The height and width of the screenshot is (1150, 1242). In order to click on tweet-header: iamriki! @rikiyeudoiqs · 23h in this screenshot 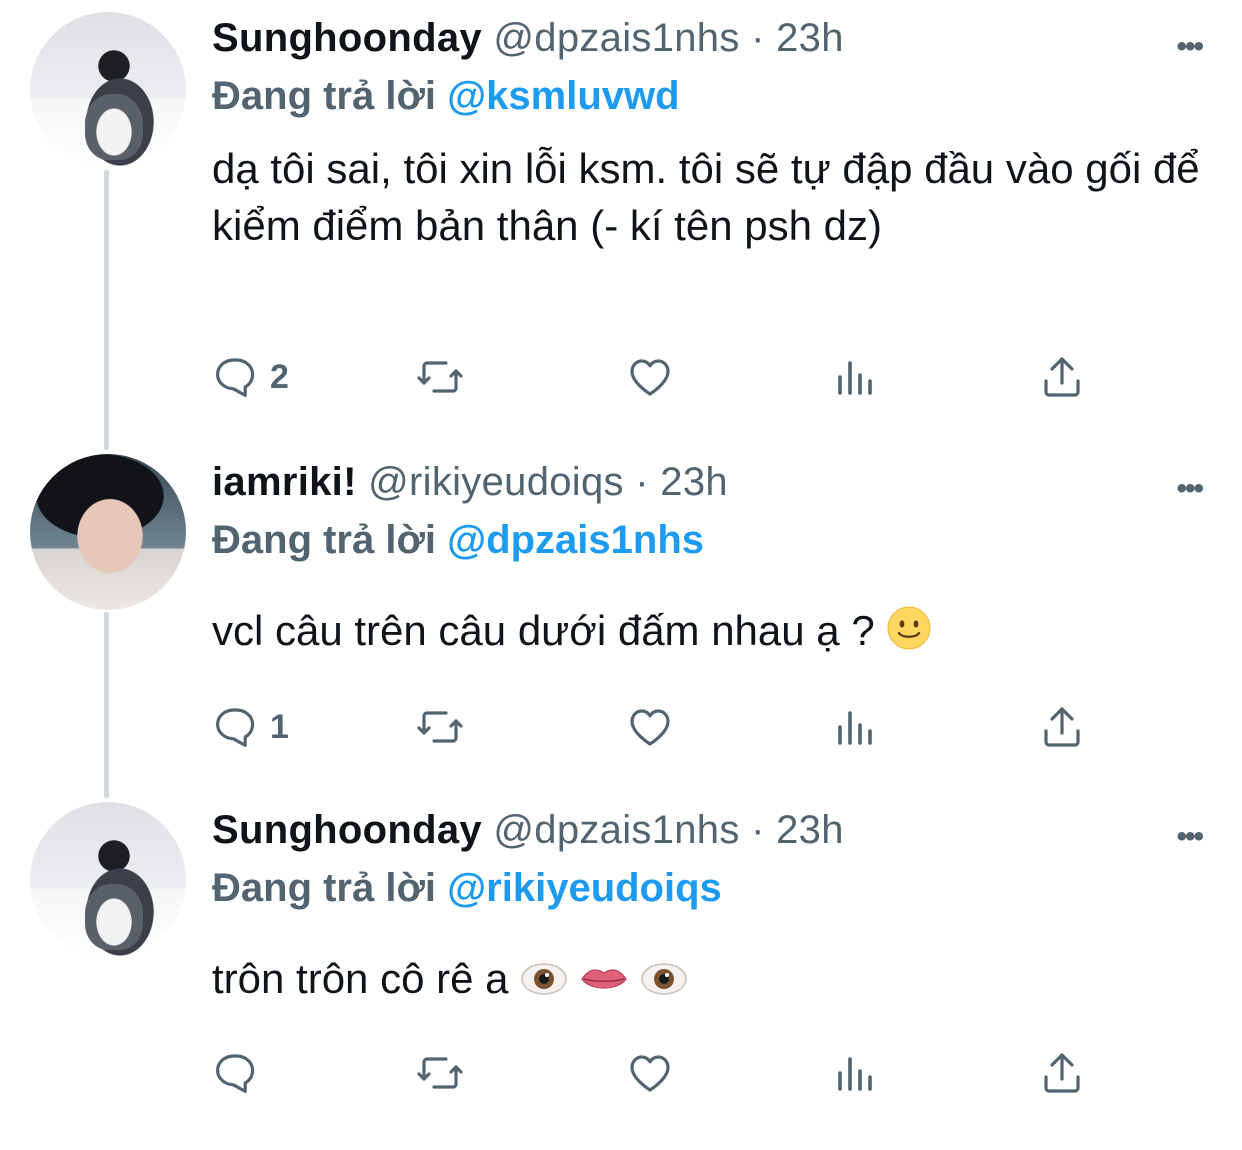, I will do `click(470, 482)`.